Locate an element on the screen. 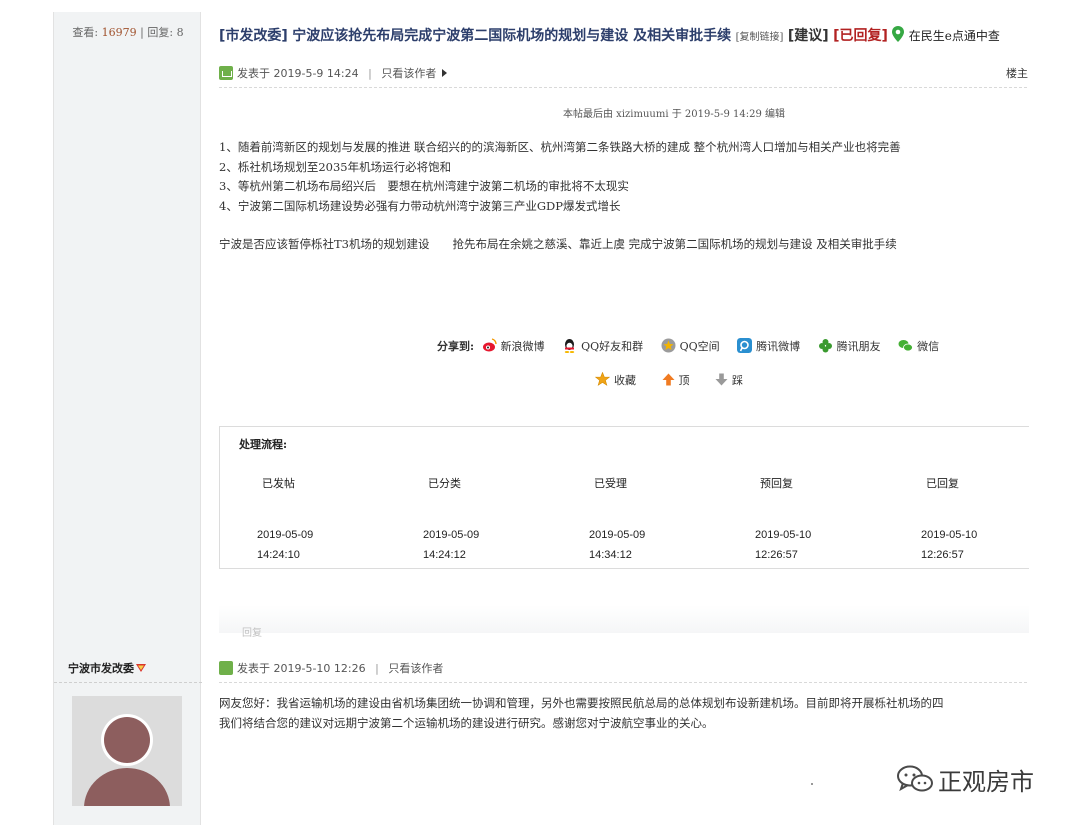 The height and width of the screenshot is (825, 1080). post-meta: 发表于 2019-5-9 14:24 | 只看该作者 is located at coordinates (333, 73).